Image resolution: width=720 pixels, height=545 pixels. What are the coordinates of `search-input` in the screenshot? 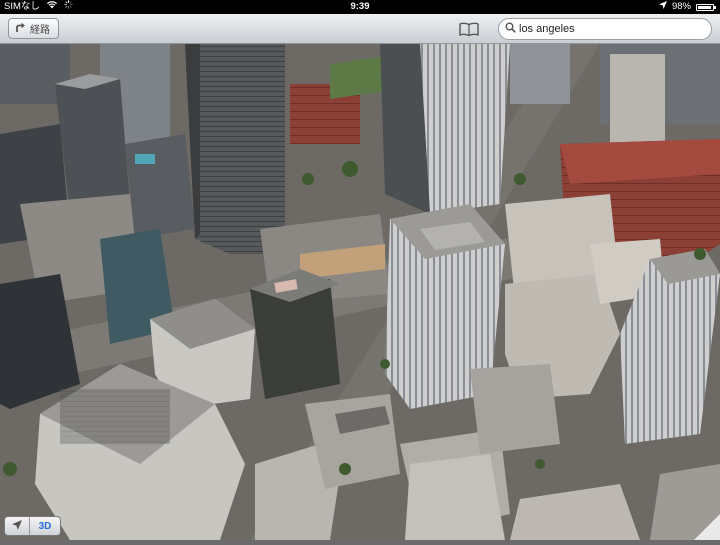 It's located at (611, 29).